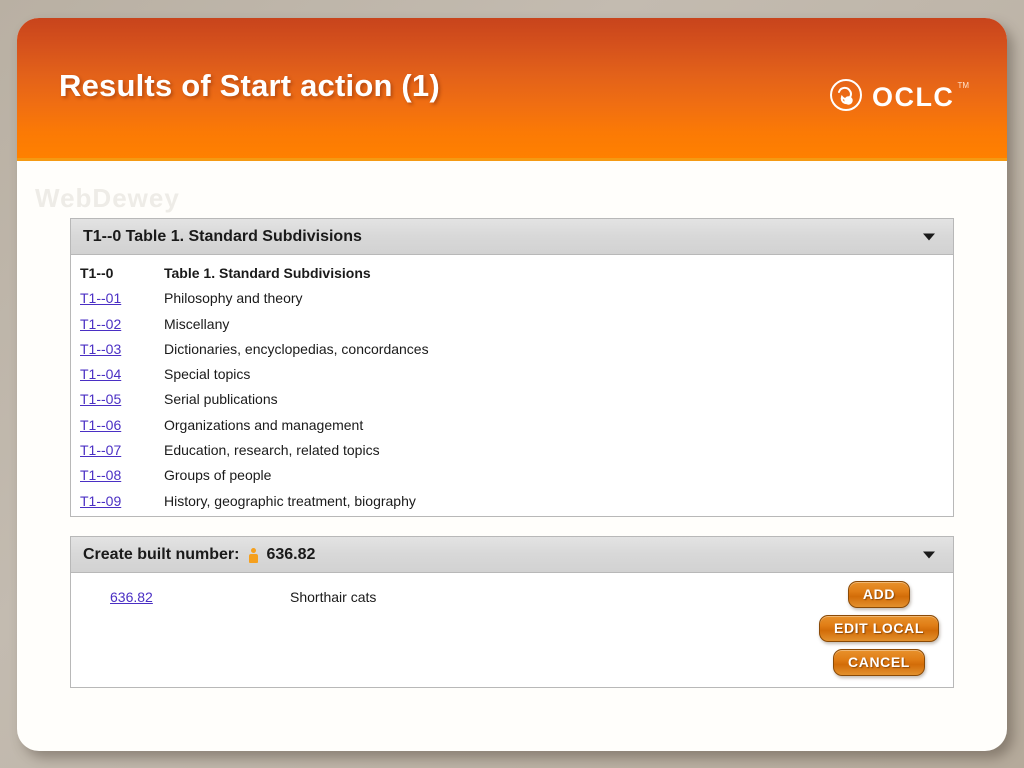 Image resolution: width=1024 pixels, height=768 pixels. I want to click on cancel-button: CANCEL, so click(879, 662).